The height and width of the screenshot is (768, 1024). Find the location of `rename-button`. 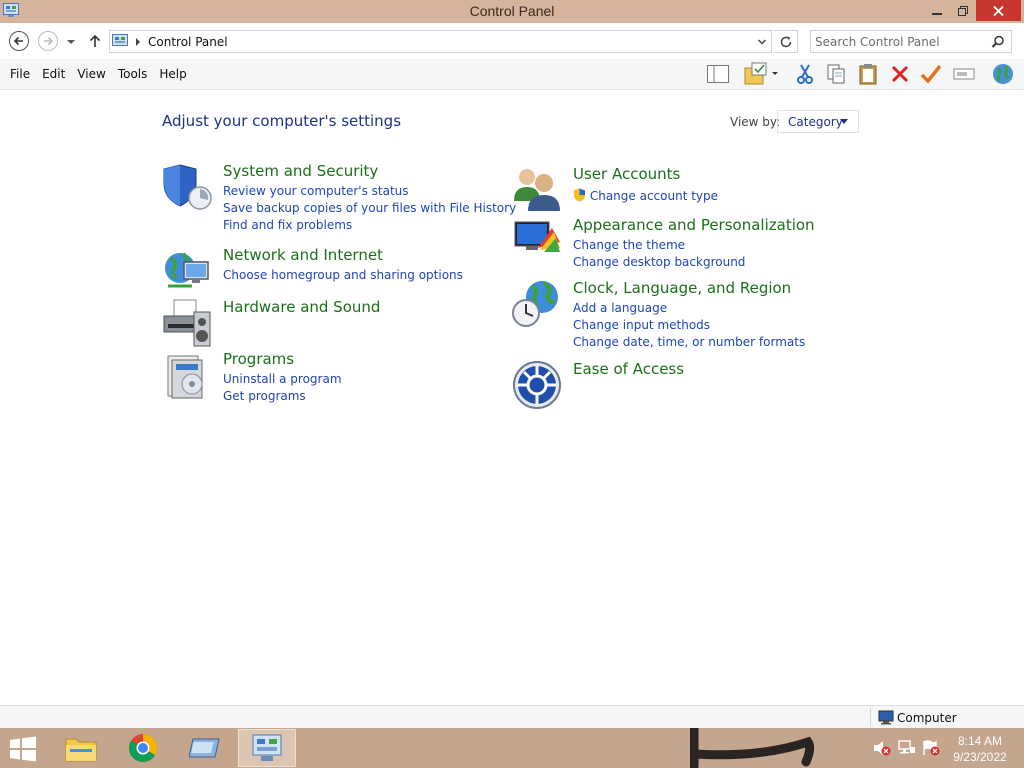

rename-button is located at coordinates (964, 74).